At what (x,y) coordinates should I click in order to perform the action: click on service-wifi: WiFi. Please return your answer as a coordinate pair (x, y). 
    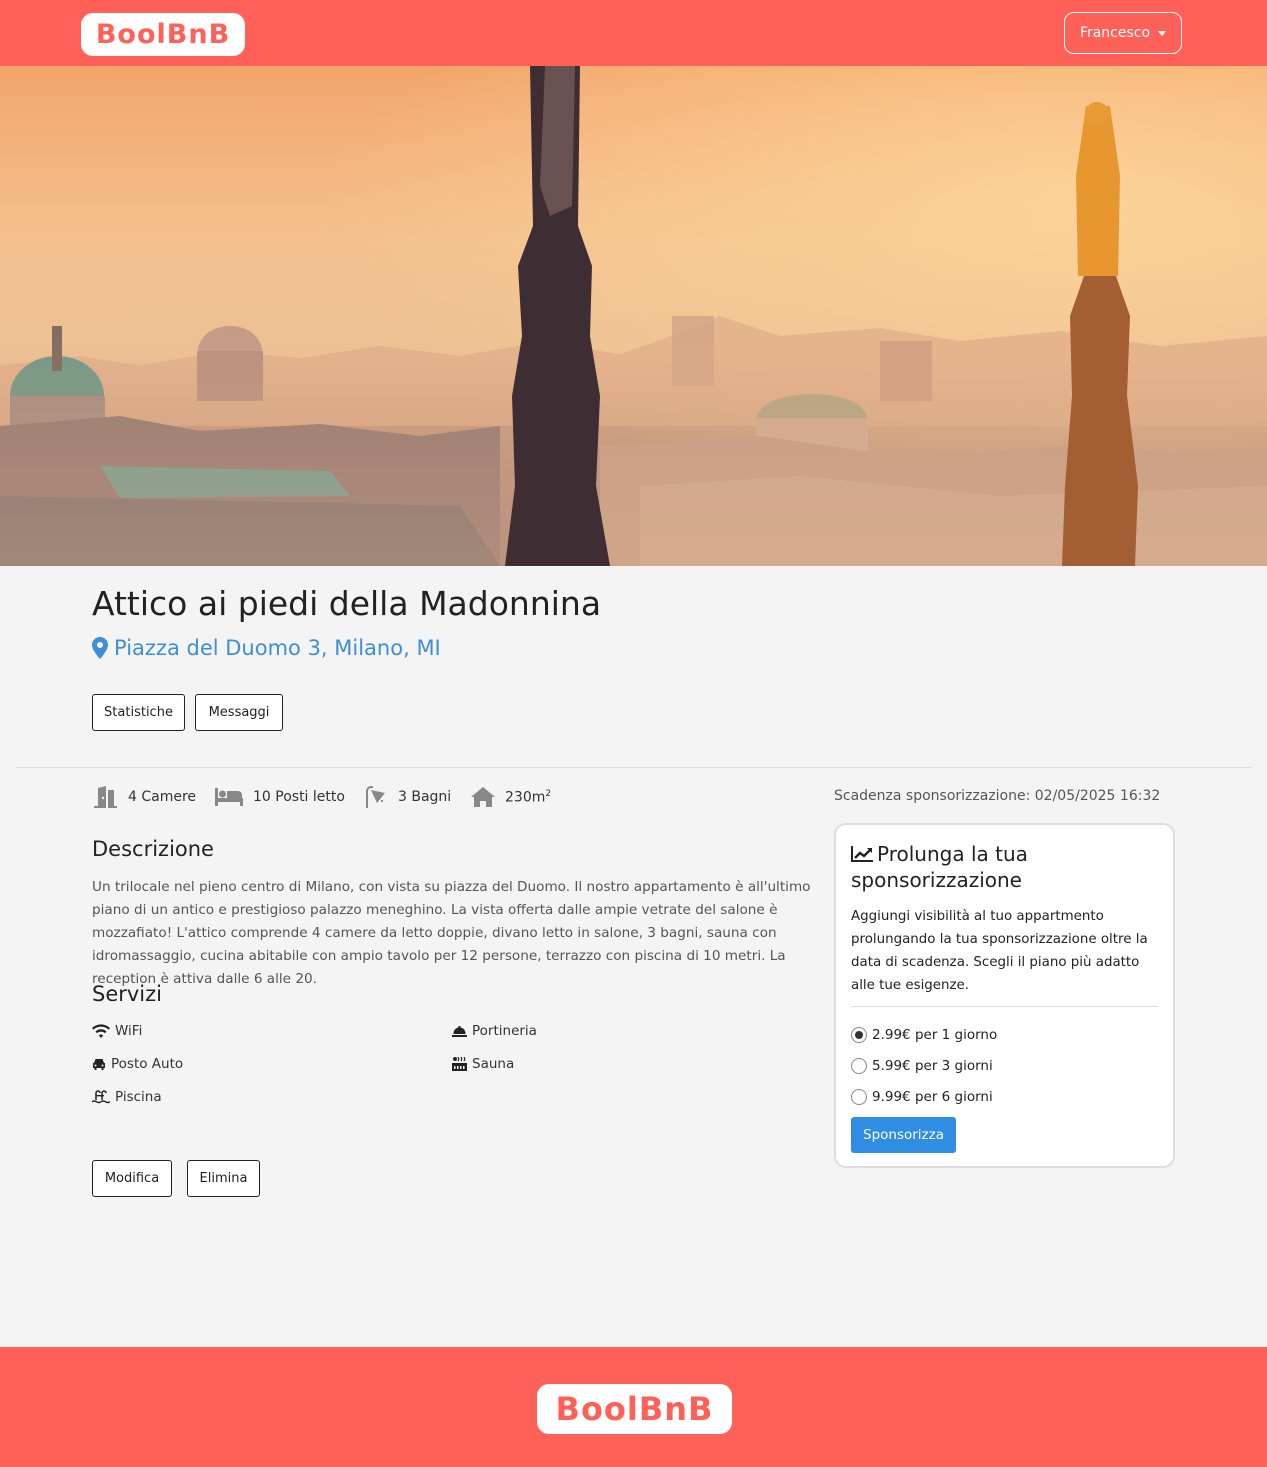
    Looking at the image, I should click on (117, 1031).